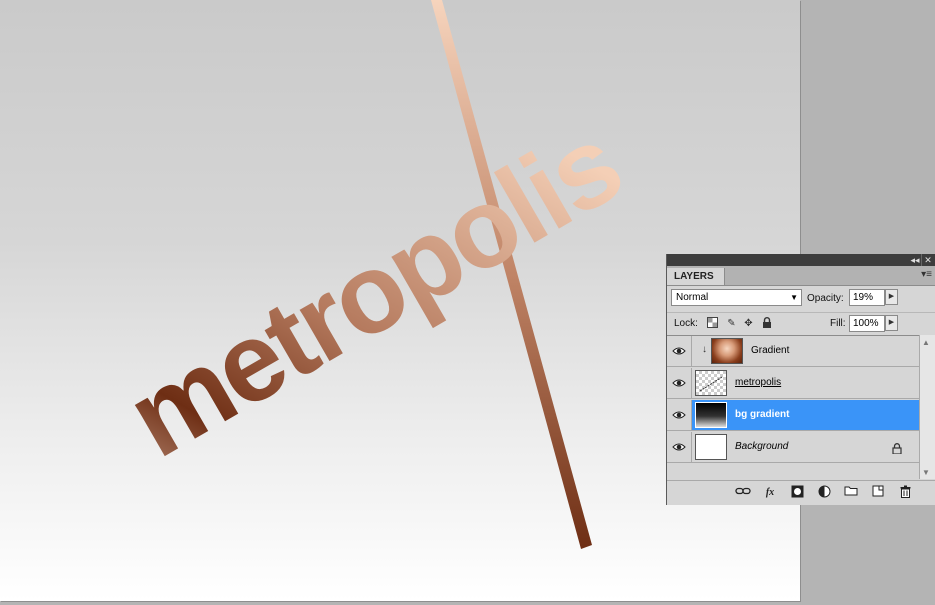 Image resolution: width=935 pixels, height=605 pixels. I want to click on scroll-up-icon: ▲, so click(926, 342).